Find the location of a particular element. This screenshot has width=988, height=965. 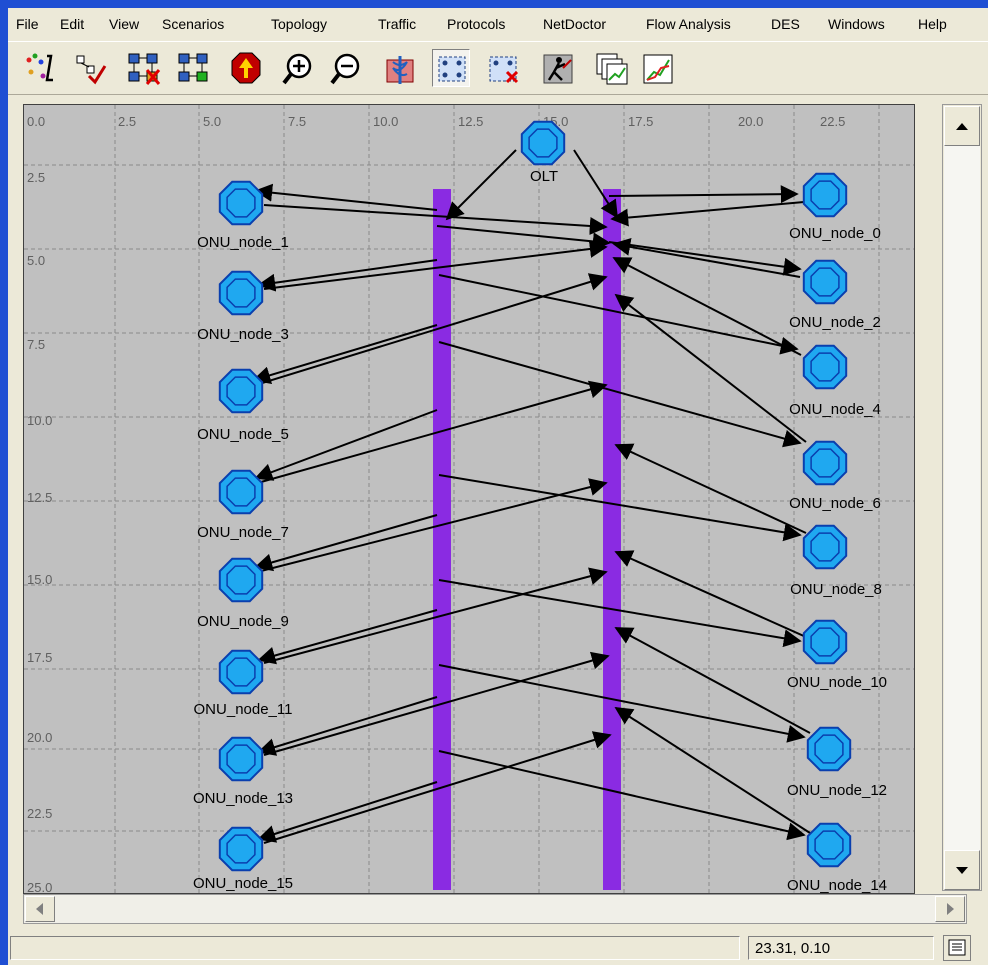

onu-node: ONU_node_10 is located at coordinates (837, 655).